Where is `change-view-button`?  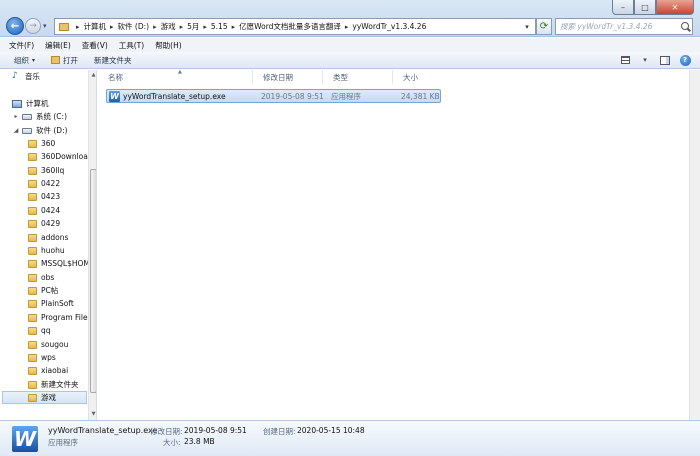
change-view-button is located at coordinates (625, 60).